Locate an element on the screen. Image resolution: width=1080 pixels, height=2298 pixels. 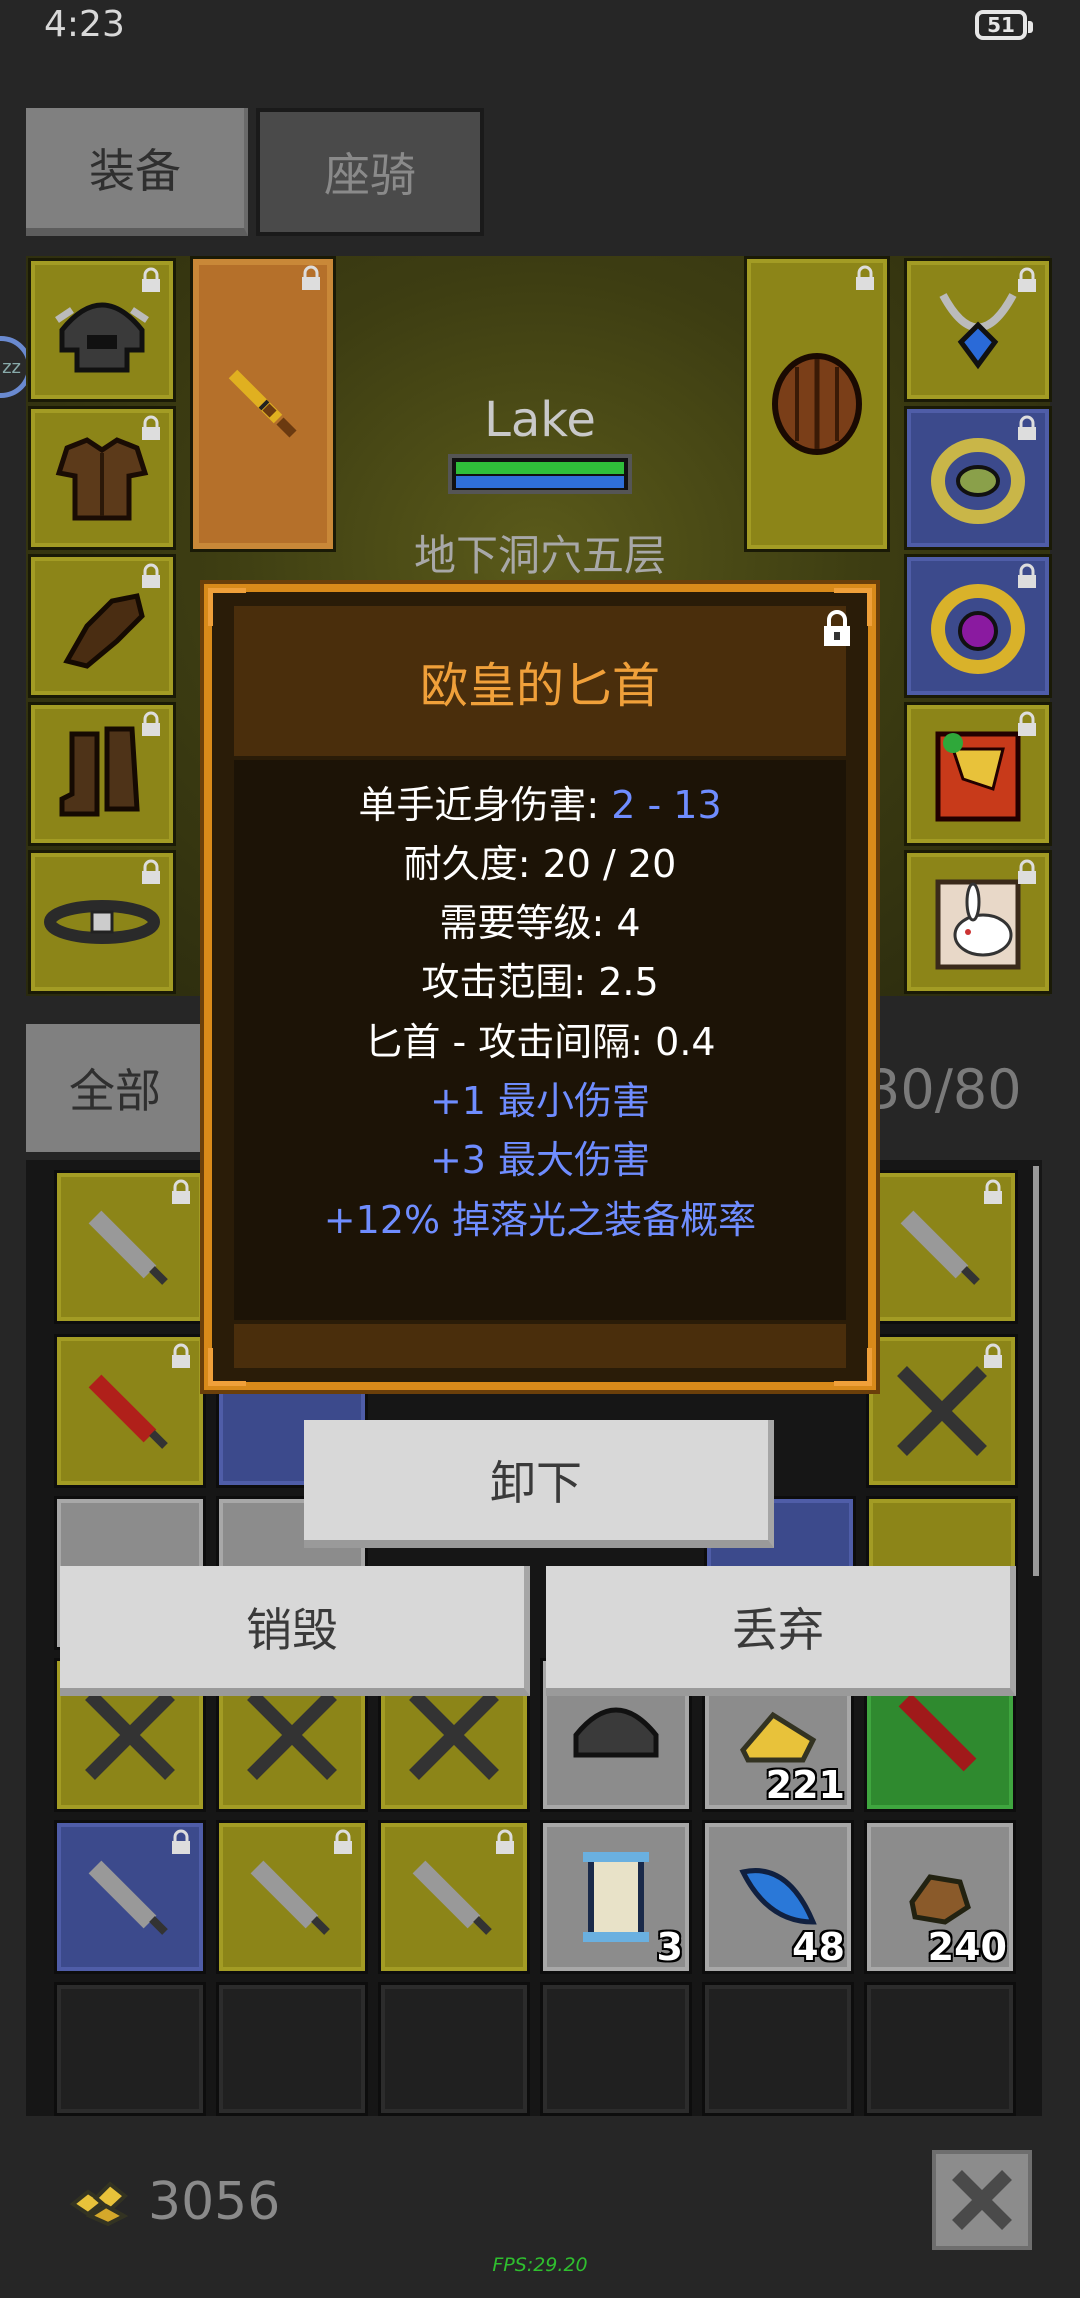
player-name: Lake is located at coordinates (540, 420).